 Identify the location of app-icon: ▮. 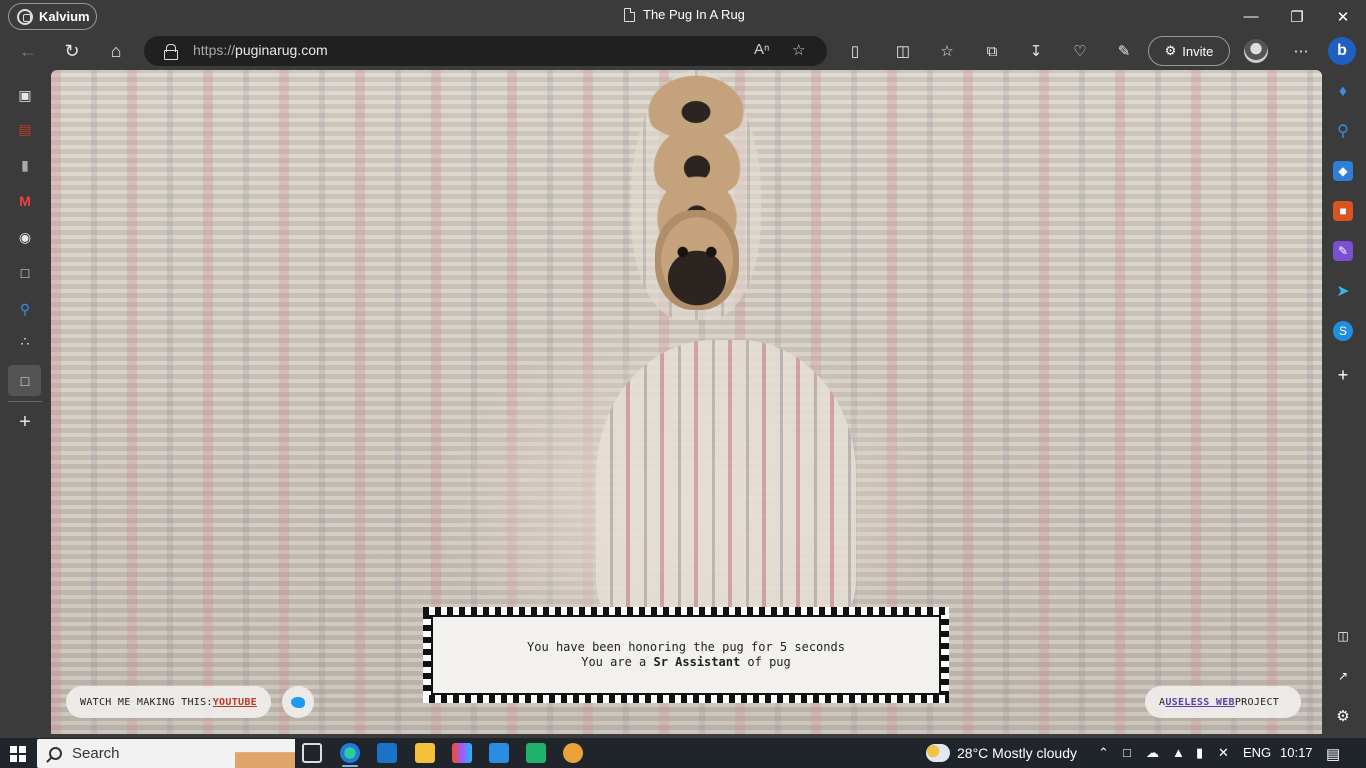
(25, 165).